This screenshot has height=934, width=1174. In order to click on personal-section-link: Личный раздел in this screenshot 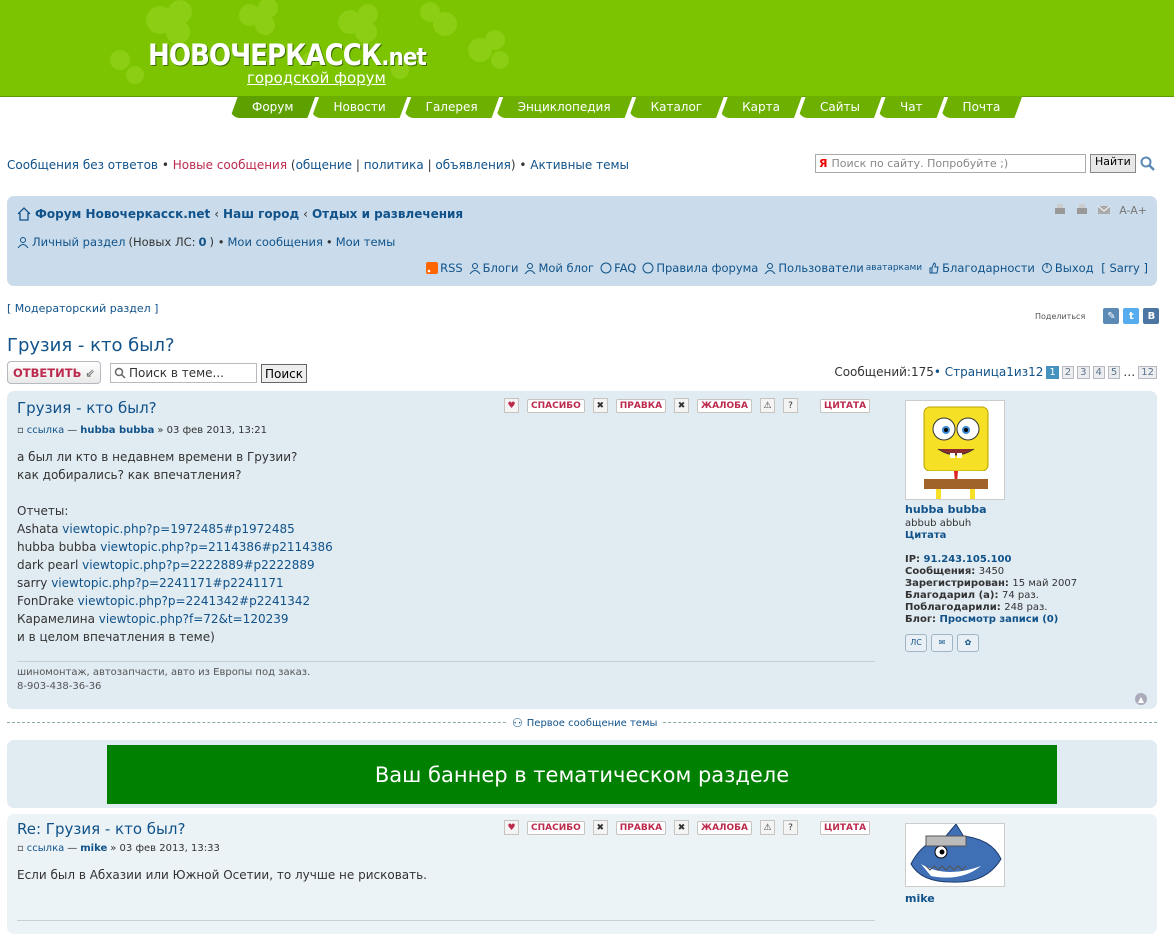, I will do `click(78, 242)`.